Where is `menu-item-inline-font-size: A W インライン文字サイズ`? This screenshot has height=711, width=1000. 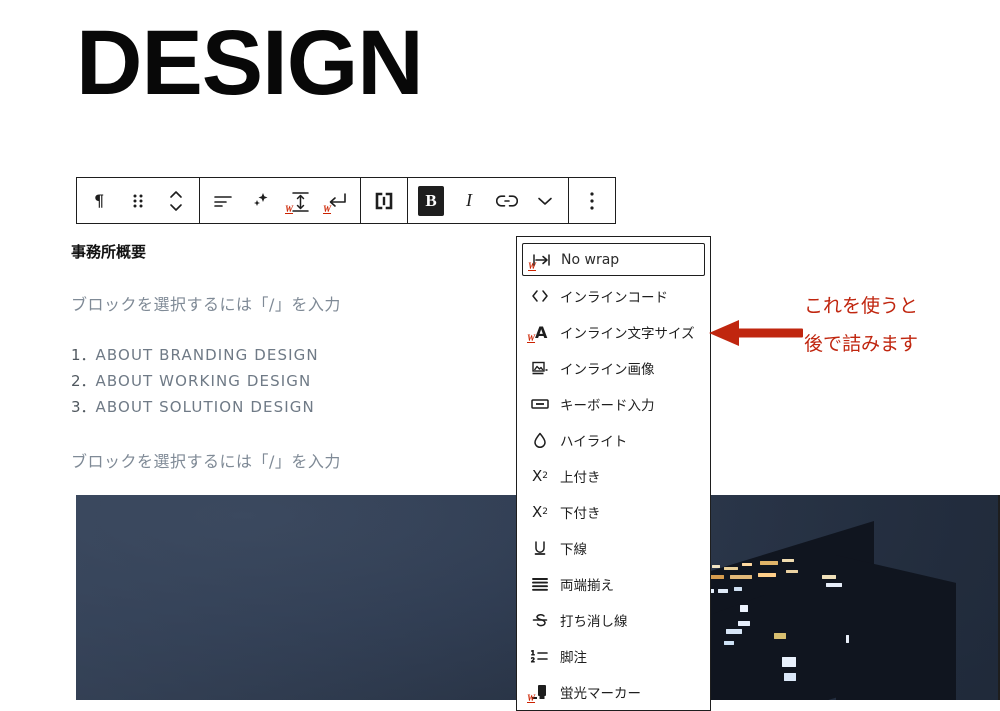 menu-item-inline-font-size: A W インライン文字サイズ is located at coordinates (613, 332).